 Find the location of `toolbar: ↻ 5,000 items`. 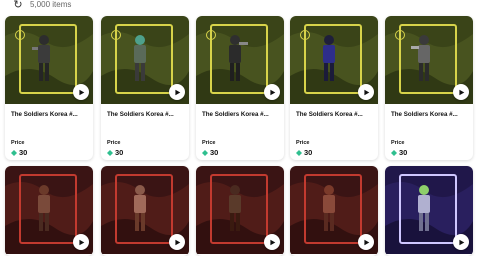

toolbar: ↻ 5,000 items is located at coordinates (240, 5).